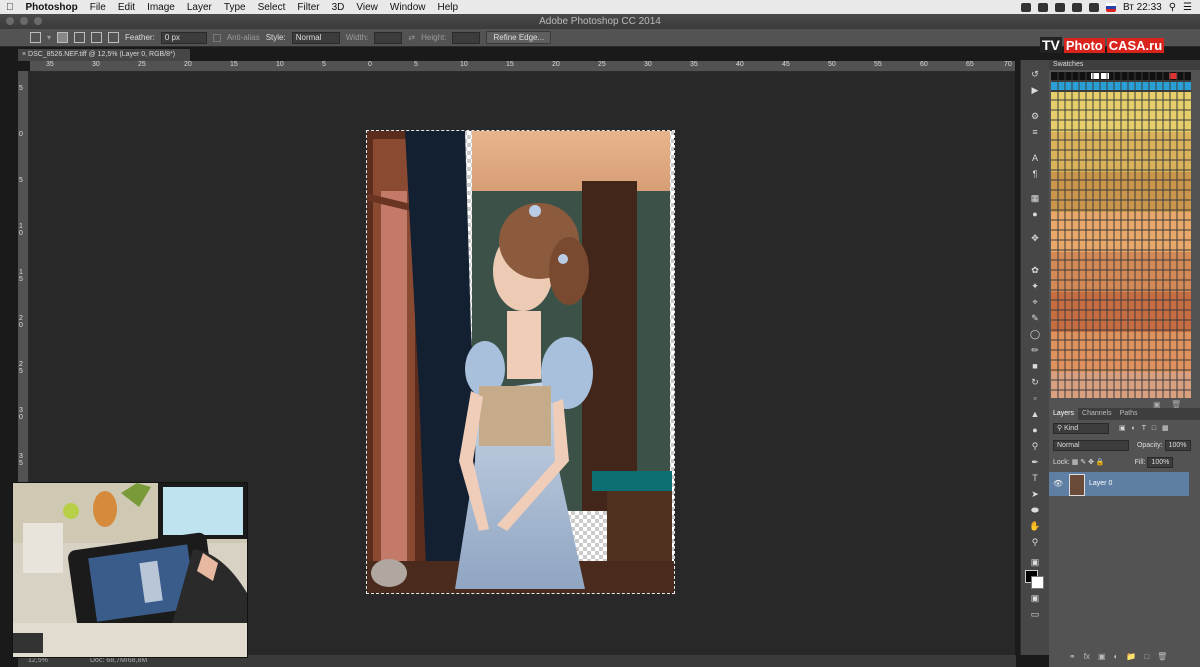 This screenshot has width=1200, height=667. Describe the element at coordinates (1177, 445) in the screenshot. I see `opacity-input: 100%` at that location.